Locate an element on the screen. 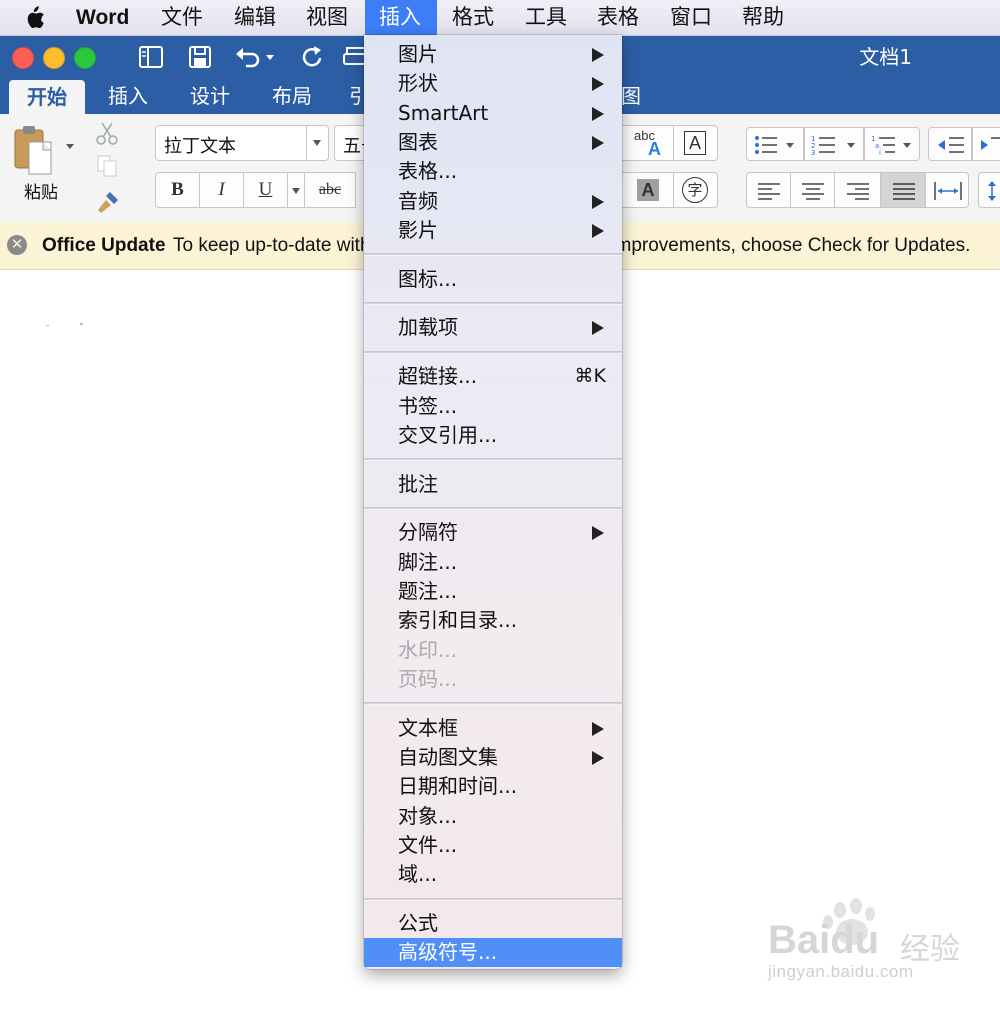 Image resolution: width=1000 pixels, height=1010 pixels. menu-format: 格式 is located at coordinates (473, 17).